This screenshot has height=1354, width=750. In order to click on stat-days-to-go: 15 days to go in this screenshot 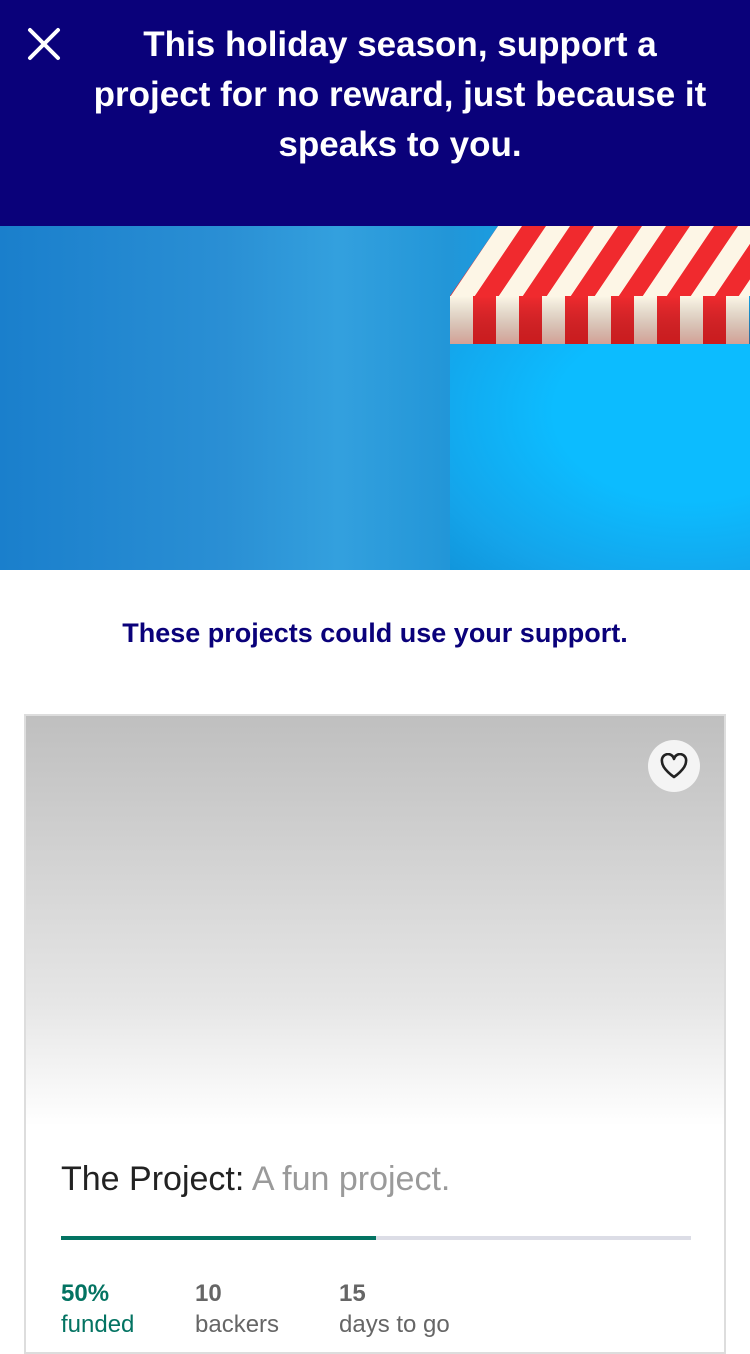, I will do `click(394, 1309)`.